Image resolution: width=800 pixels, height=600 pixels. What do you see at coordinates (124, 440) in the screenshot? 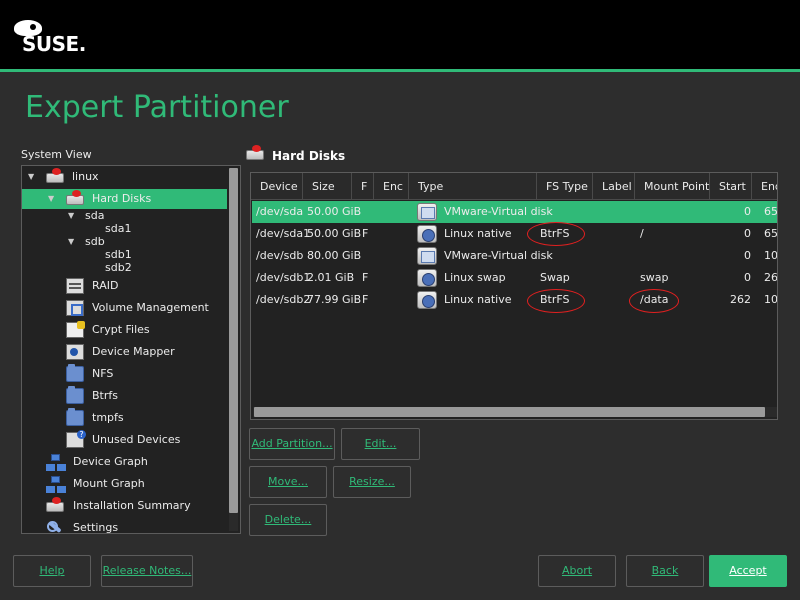
I see `tree-item-unused-devices: Unused Devices` at bounding box center [124, 440].